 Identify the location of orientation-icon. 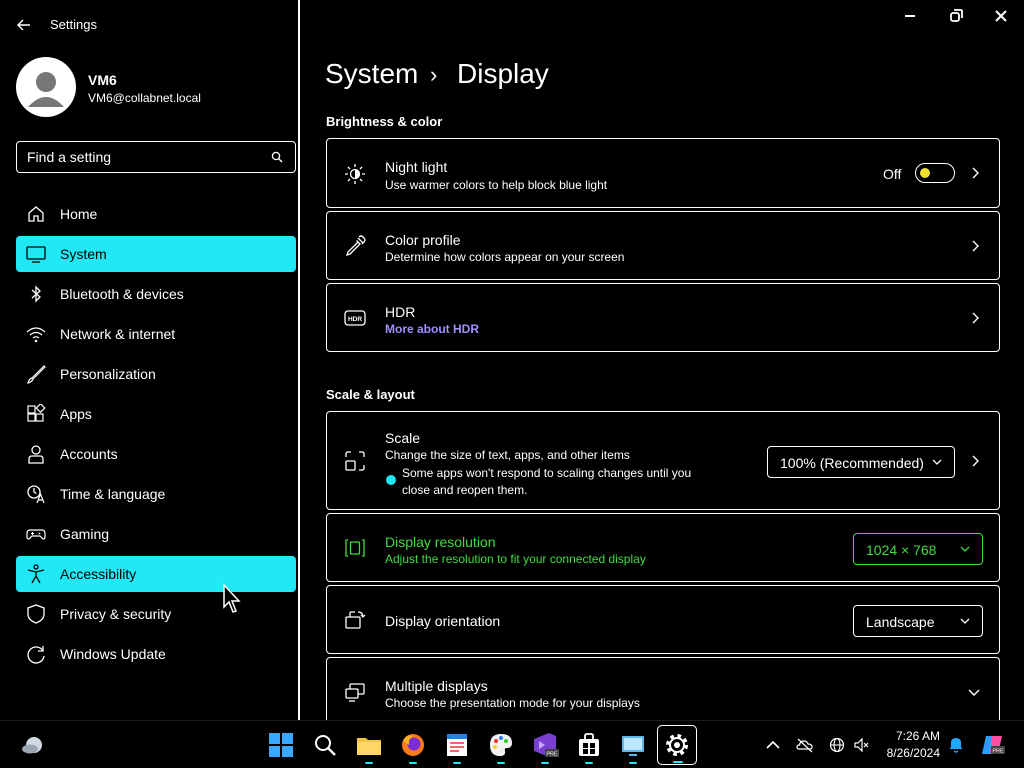
(355, 620).